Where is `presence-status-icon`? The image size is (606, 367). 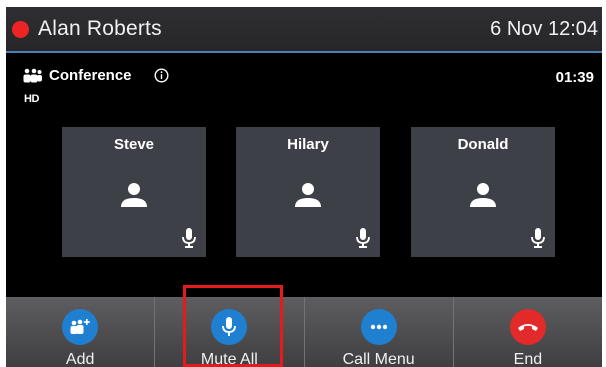 presence-status-icon is located at coordinates (20, 29).